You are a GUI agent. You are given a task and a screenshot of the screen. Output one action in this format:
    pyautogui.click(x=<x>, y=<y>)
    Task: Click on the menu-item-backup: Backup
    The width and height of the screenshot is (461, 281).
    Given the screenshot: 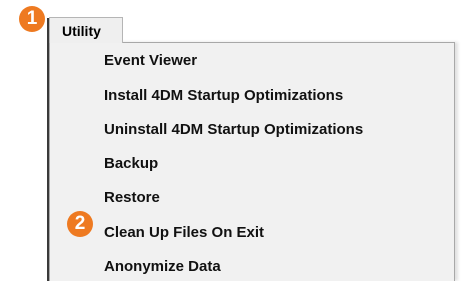 What is the action you would take?
    pyautogui.click(x=131, y=163)
    